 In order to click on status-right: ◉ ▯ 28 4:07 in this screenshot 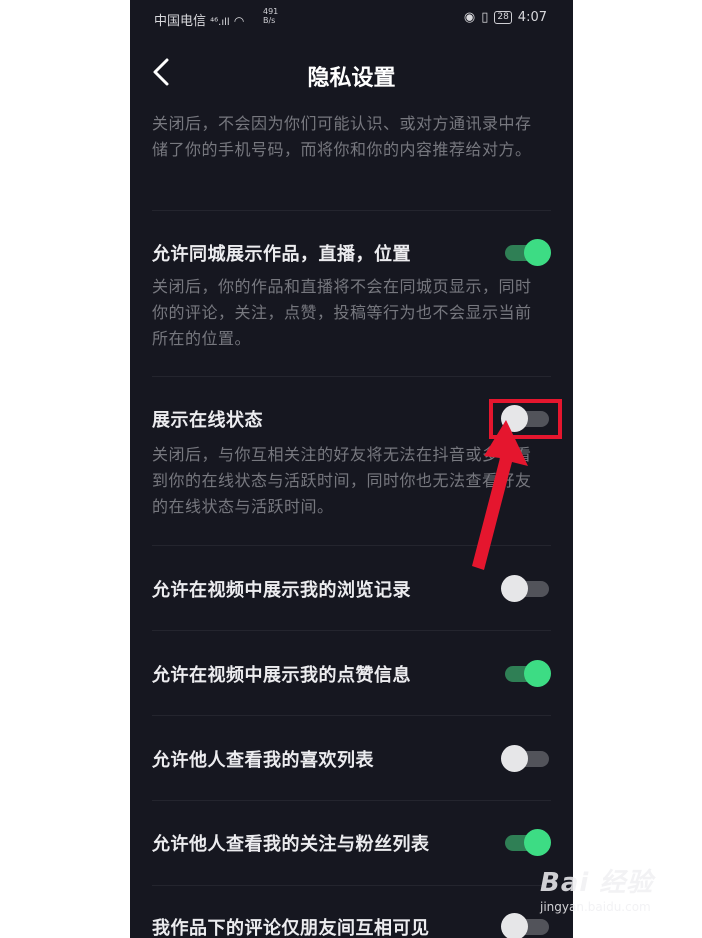, I will do `click(505, 17)`.